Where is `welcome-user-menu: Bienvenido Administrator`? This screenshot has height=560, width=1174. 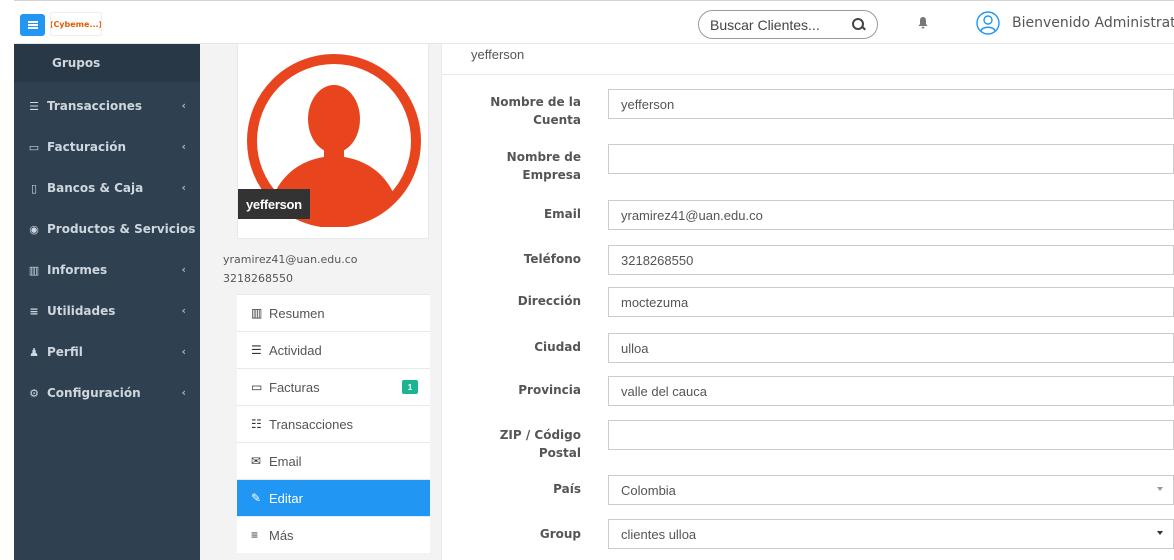
welcome-user-menu: Bienvenido Administrator is located at coordinates (1093, 23).